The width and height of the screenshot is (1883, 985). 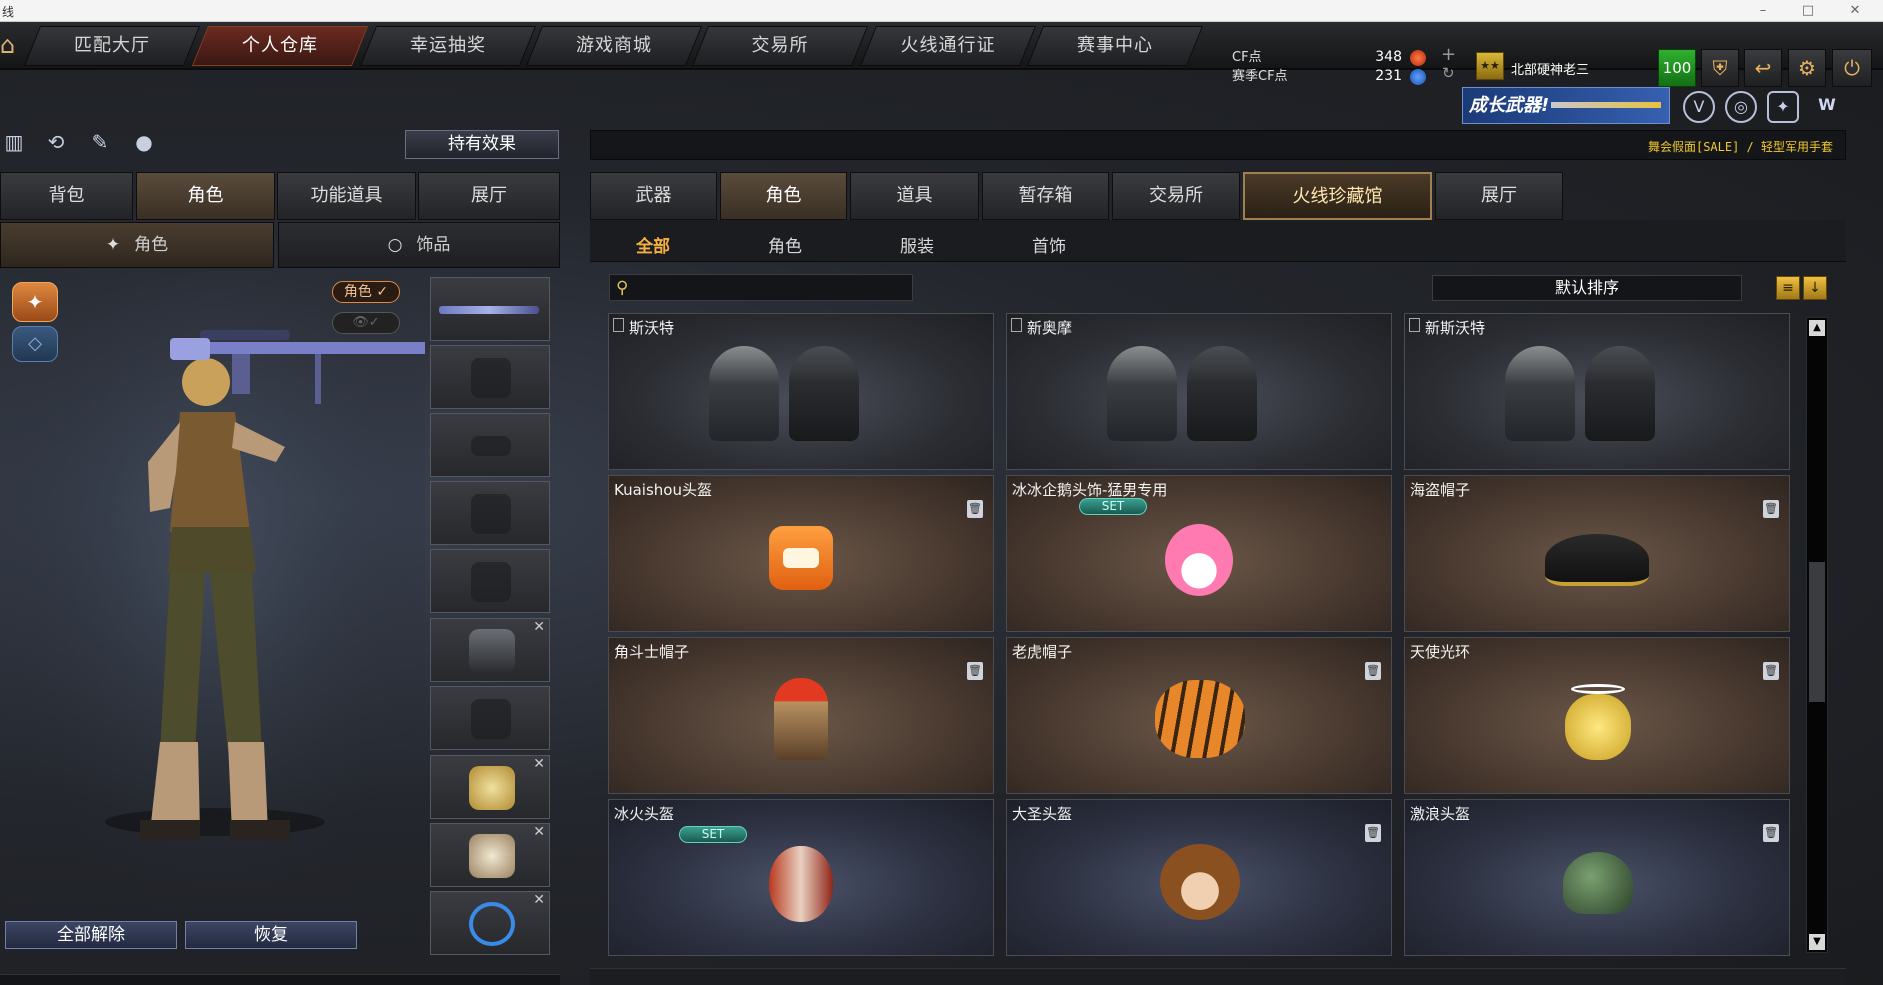 What do you see at coordinates (66, 196) in the screenshot?
I see `left-tab: 背包` at bounding box center [66, 196].